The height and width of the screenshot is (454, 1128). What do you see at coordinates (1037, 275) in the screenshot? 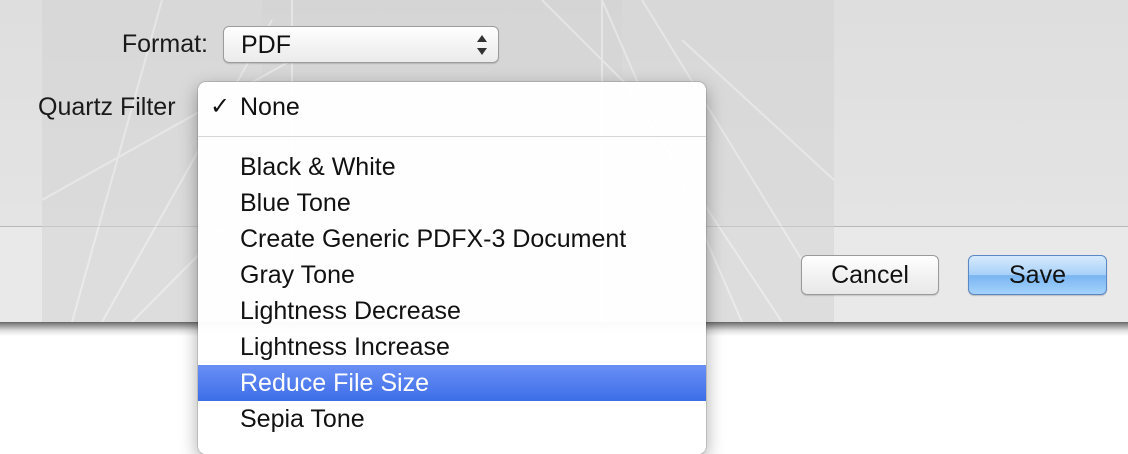
I see `save-button: Save` at bounding box center [1037, 275].